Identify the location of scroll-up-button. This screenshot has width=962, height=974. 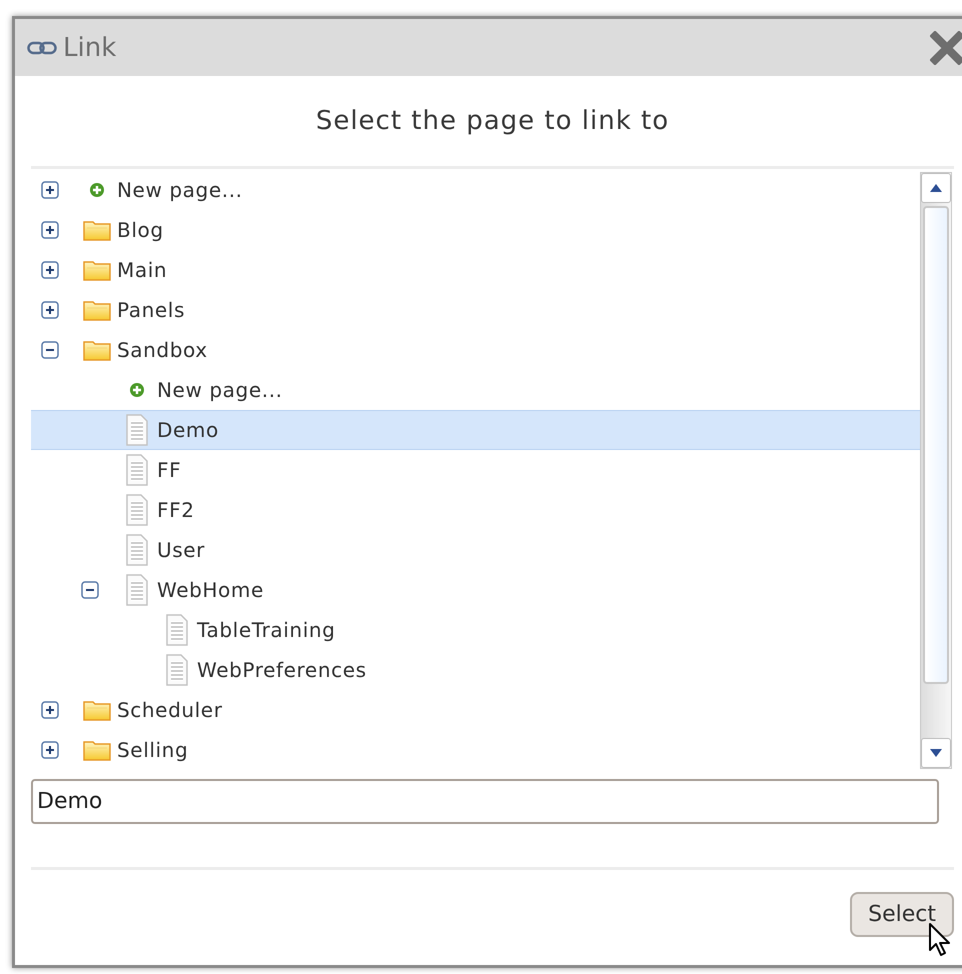
(936, 188).